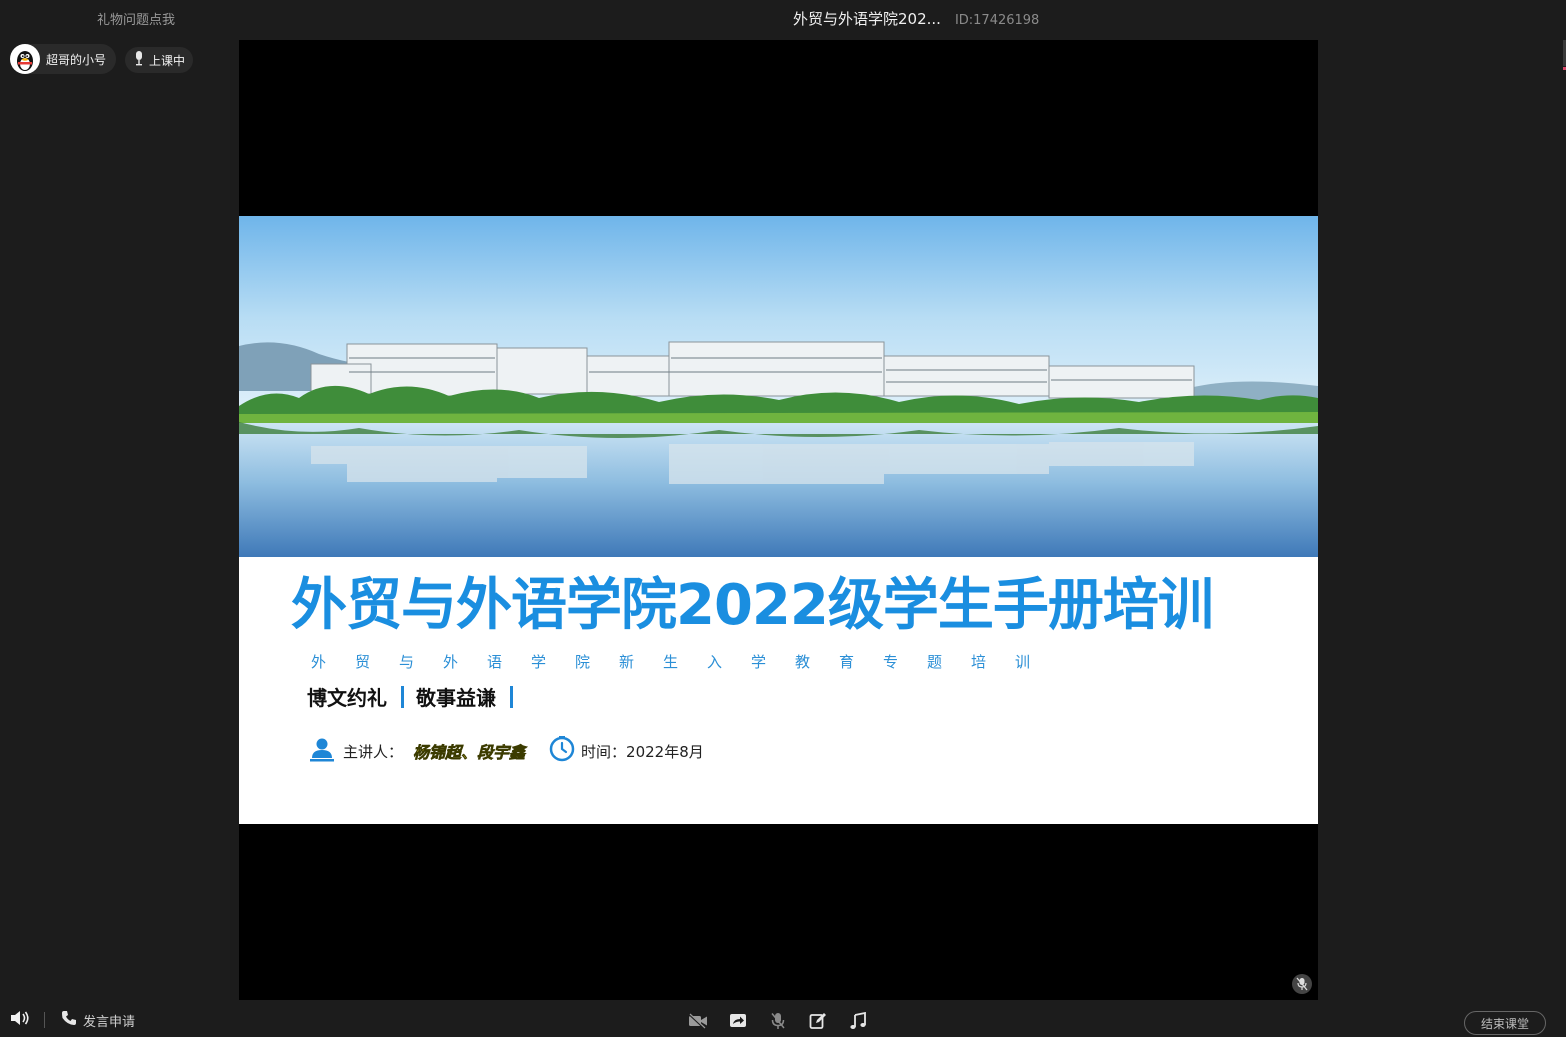 The width and height of the screenshot is (1566, 1037). Describe the element at coordinates (752, 605) in the screenshot. I see `slide-title: 外贸与外语学院2022级学生手册培训` at that location.